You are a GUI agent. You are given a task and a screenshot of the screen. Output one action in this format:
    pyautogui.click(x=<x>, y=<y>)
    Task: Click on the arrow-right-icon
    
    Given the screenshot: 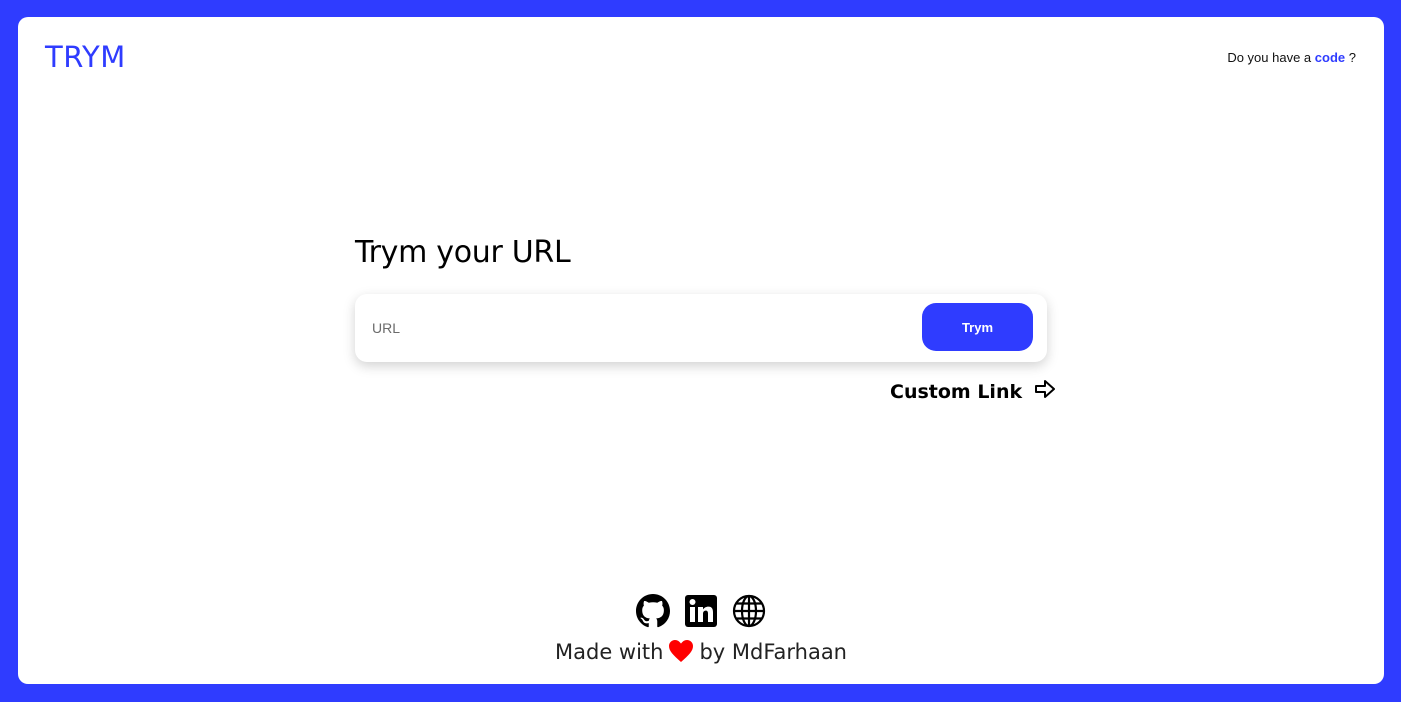 What is the action you would take?
    pyautogui.click(x=1045, y=389)
    